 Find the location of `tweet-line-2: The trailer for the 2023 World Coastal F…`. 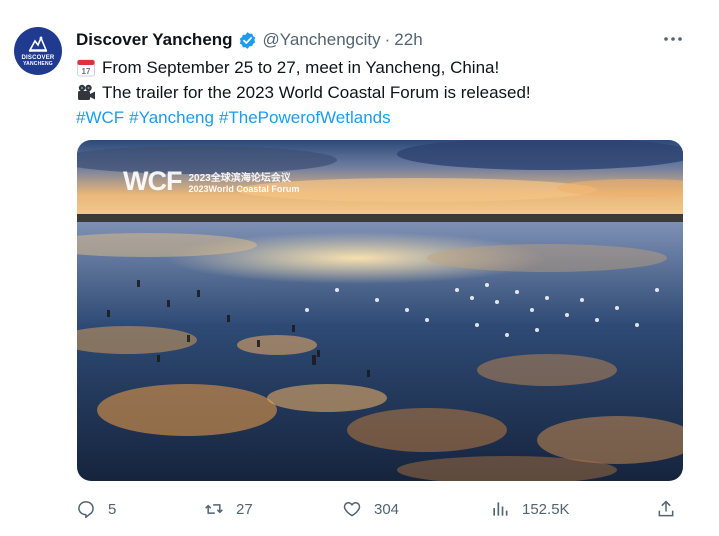

tweet-line-2: The trailer for the 2023 World Coastal F… is located at coordinates (381, 92).